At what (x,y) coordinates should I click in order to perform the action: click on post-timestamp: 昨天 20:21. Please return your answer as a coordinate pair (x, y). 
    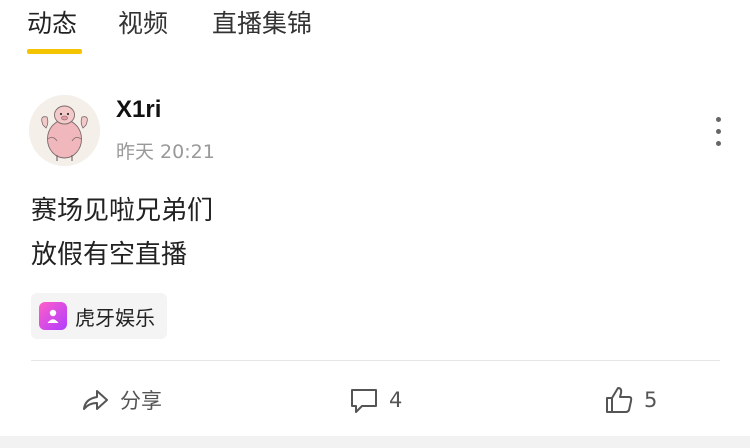
    Looking at the image, I should click on (165, 152).